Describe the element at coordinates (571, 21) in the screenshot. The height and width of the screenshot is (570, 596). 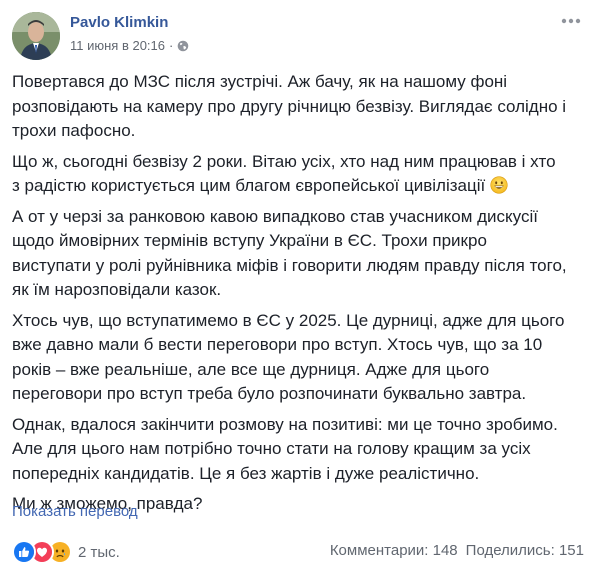
I see `more-options-icon` at that location.